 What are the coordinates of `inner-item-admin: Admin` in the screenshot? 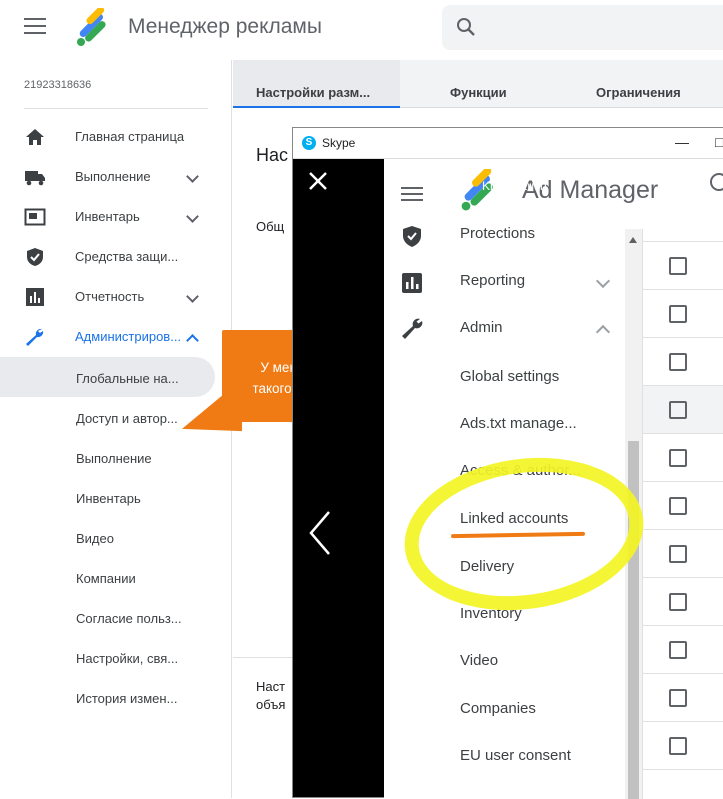 It's located at (481, 327).